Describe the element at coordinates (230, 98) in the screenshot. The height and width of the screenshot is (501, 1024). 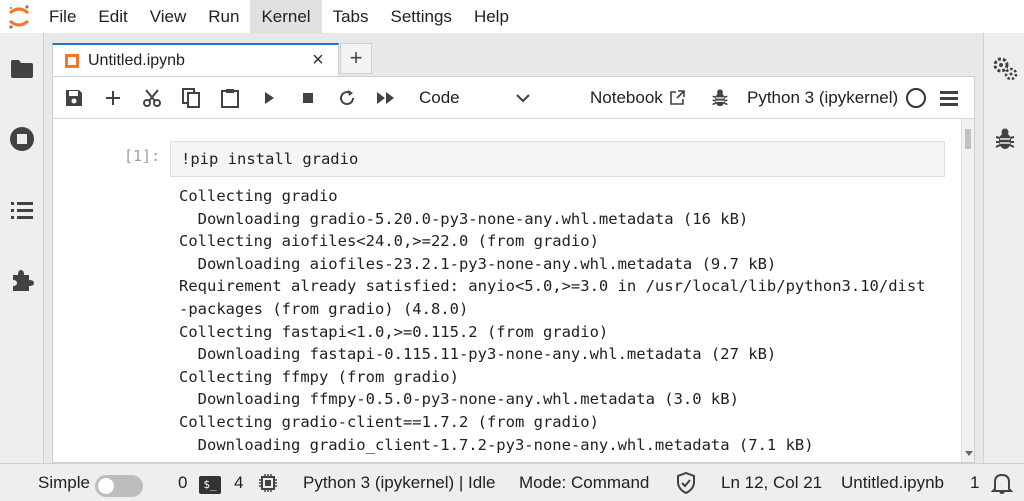
I see `paste-icon` at that location.